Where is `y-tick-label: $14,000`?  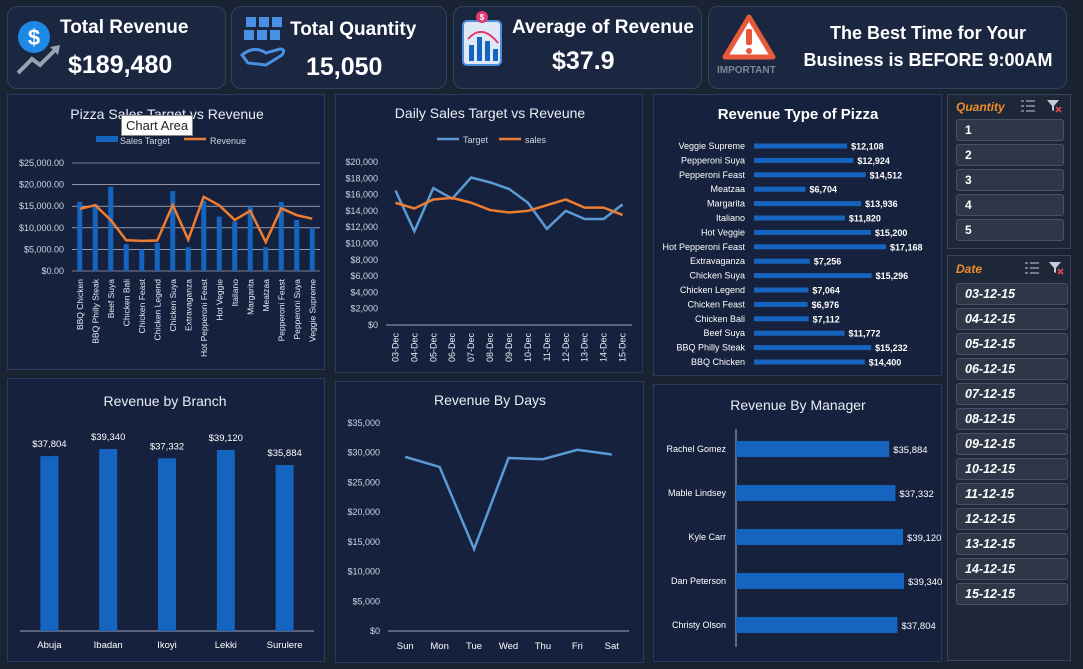 y-tick-label: $14,000 is located at coordinates (361, 211).